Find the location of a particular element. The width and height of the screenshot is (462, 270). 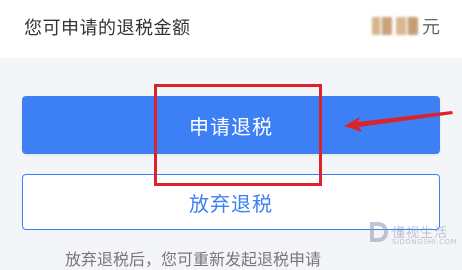

currency-unit: 元 is located at coordinates (431, 27).